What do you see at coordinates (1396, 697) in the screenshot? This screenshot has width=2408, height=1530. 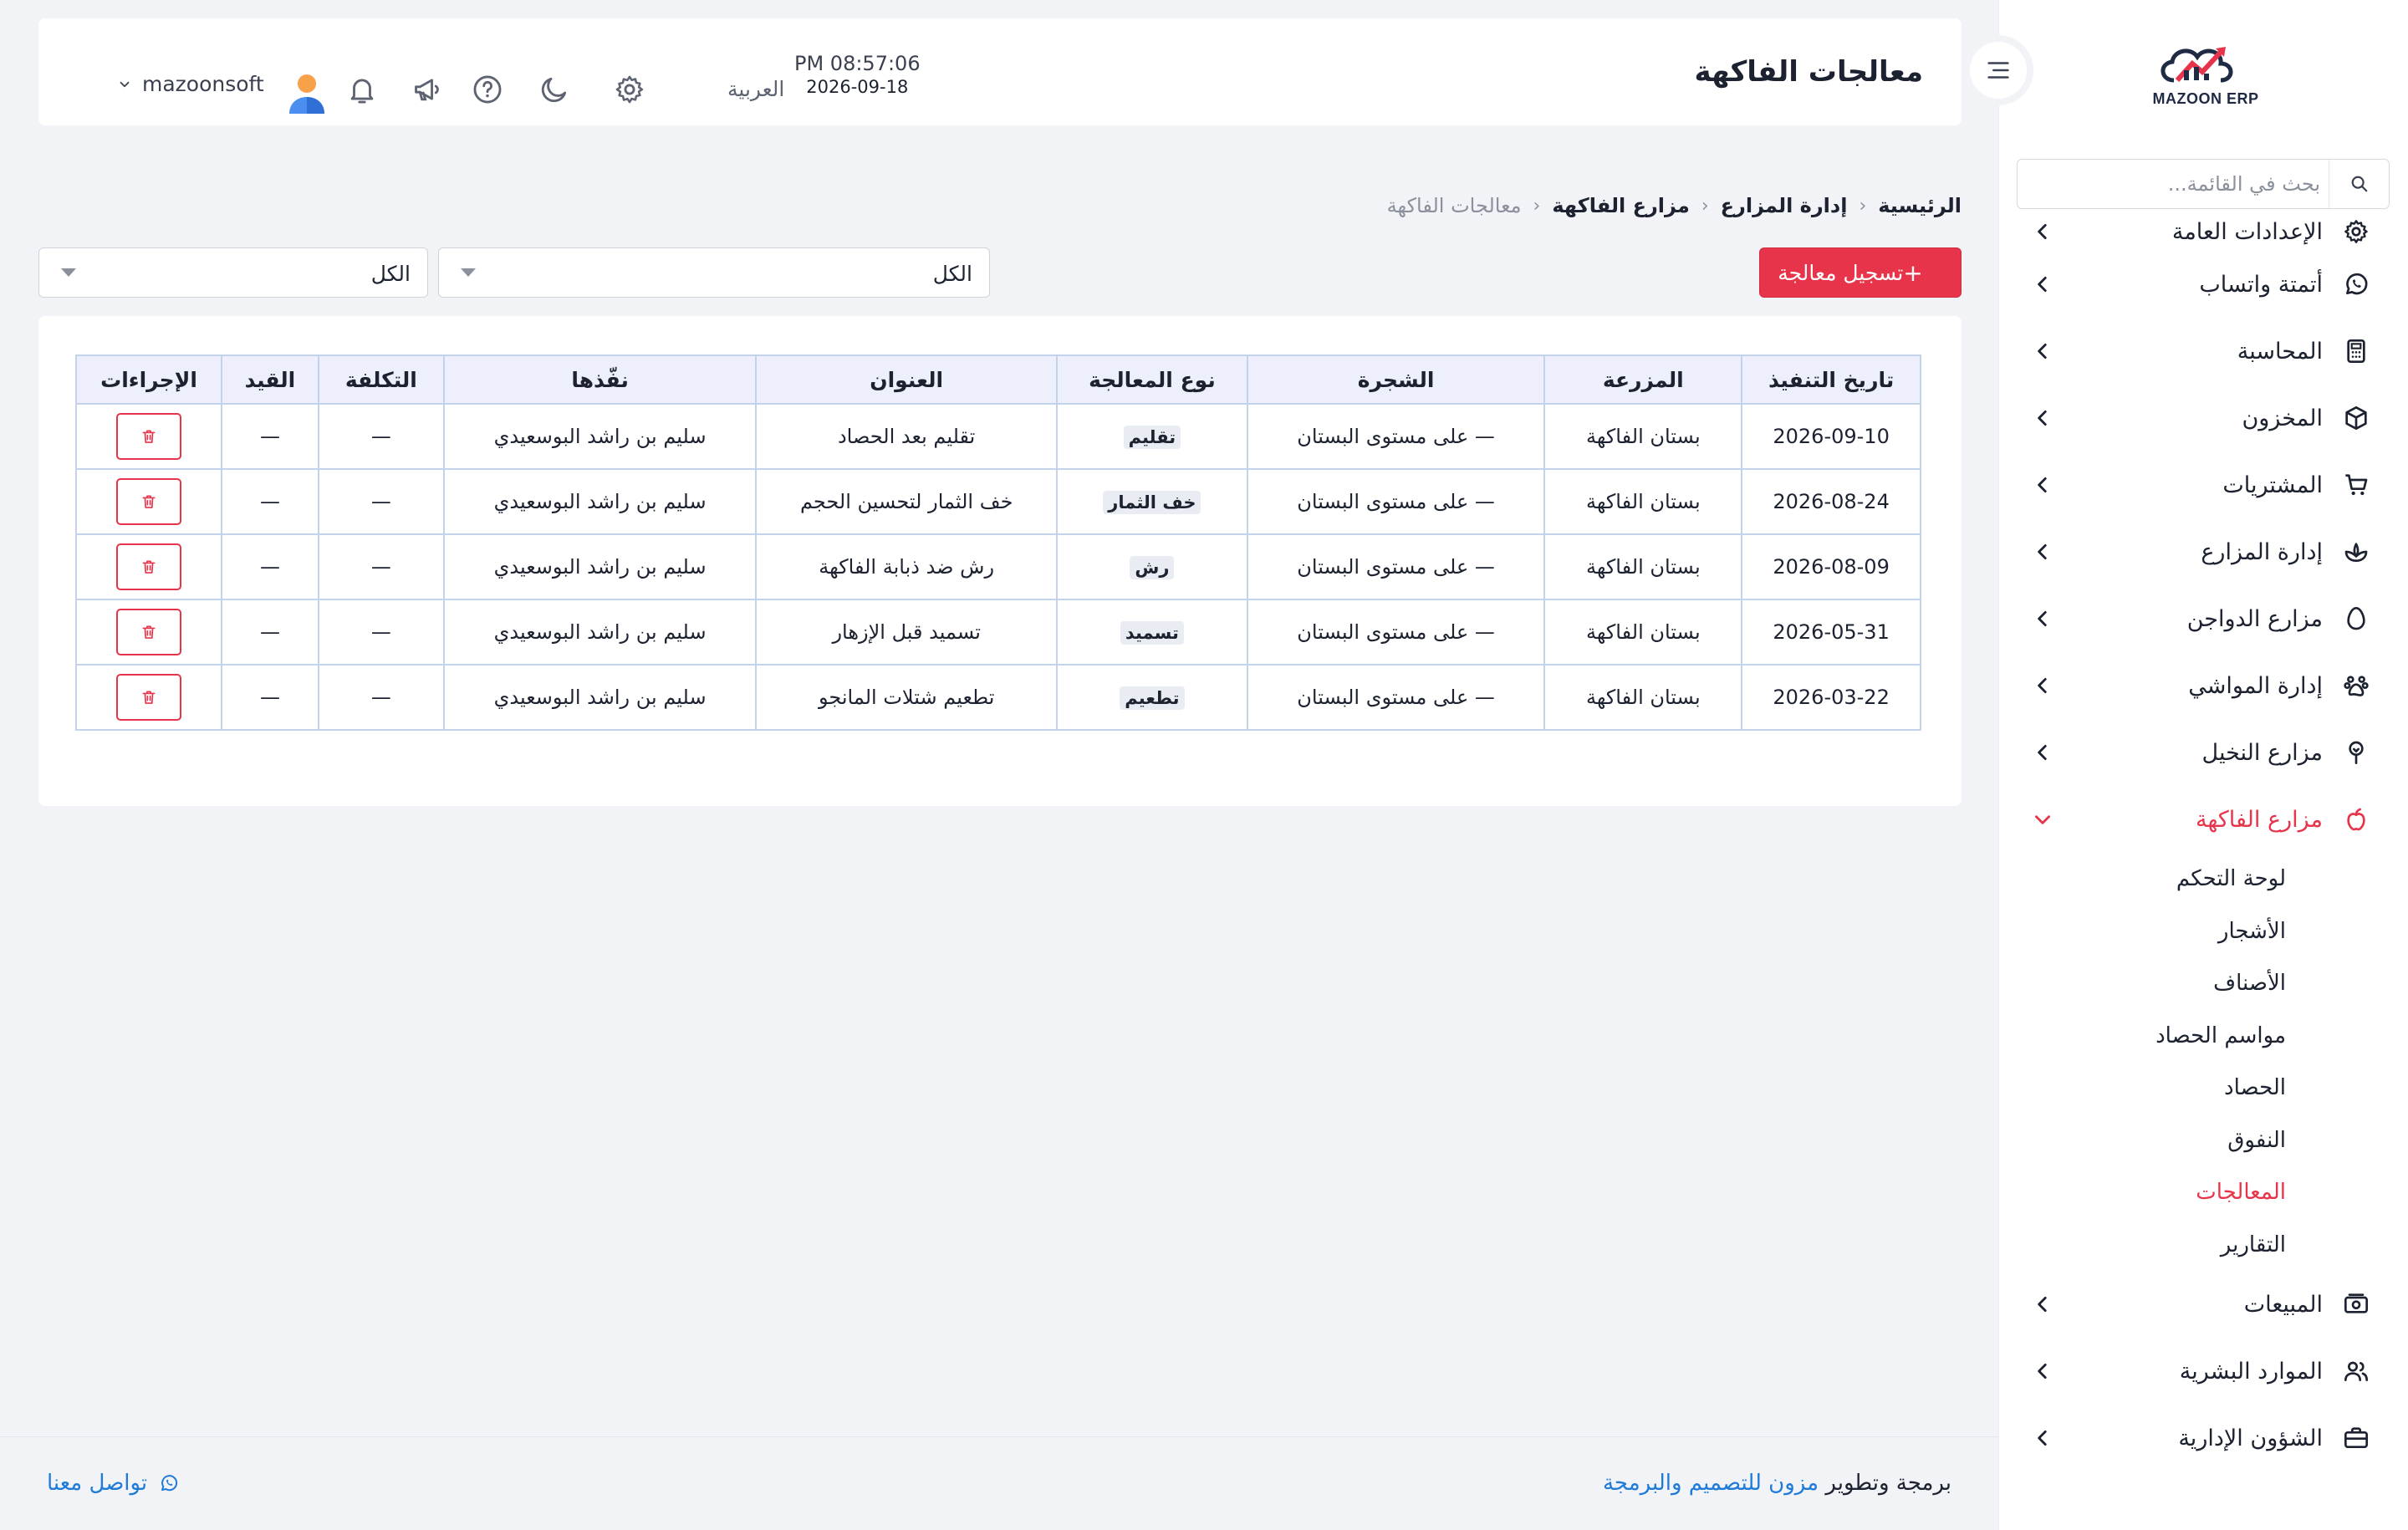 I see `cell-tree: — على مستوى البستان` at bounding box center [1396, 697].